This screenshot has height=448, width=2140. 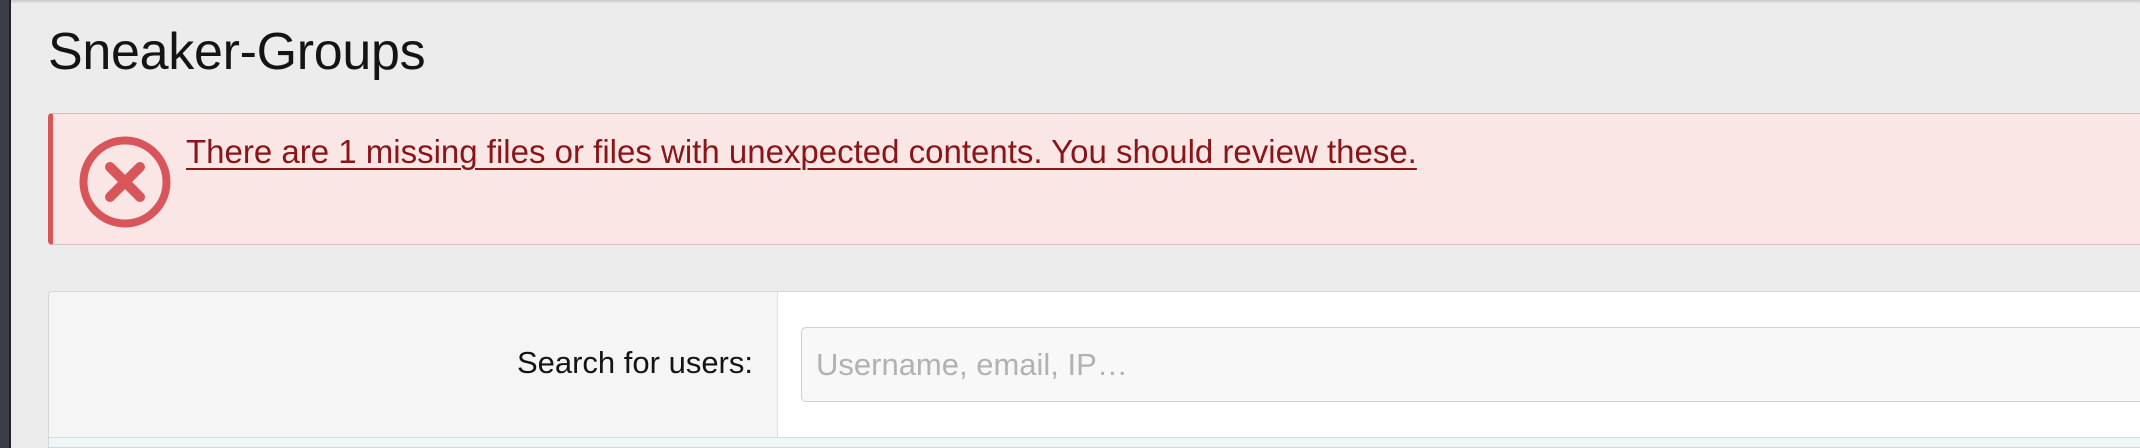 What do you see at coordinates (1094, 442) in the screenshot?
I see `search-panel-footer` at bounding box center [1094, 442].